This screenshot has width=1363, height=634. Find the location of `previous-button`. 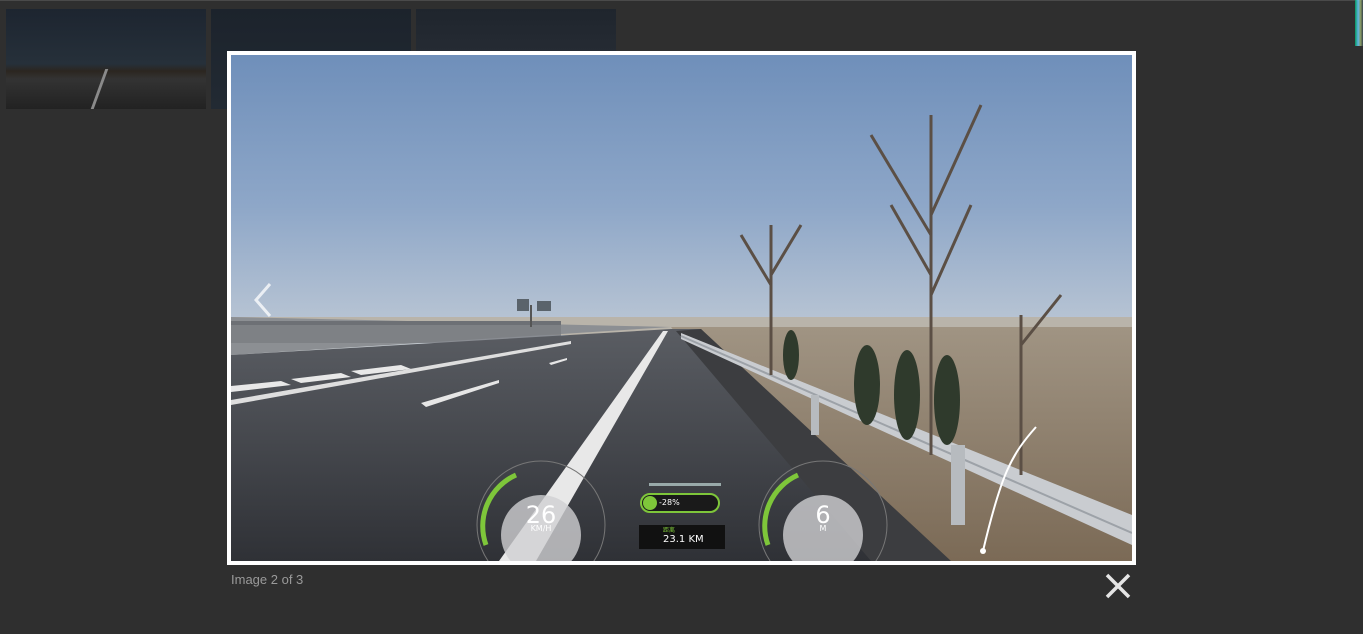

previous-button is located at coordinates (263, 300).